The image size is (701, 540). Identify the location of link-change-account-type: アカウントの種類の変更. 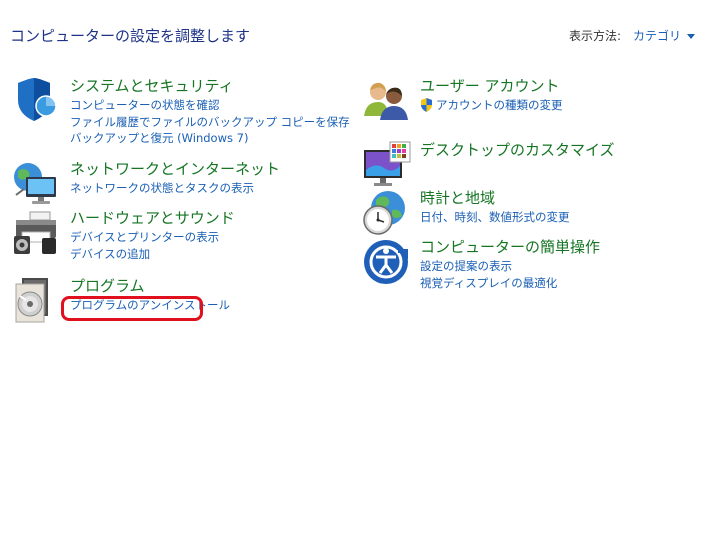
(491, 105).